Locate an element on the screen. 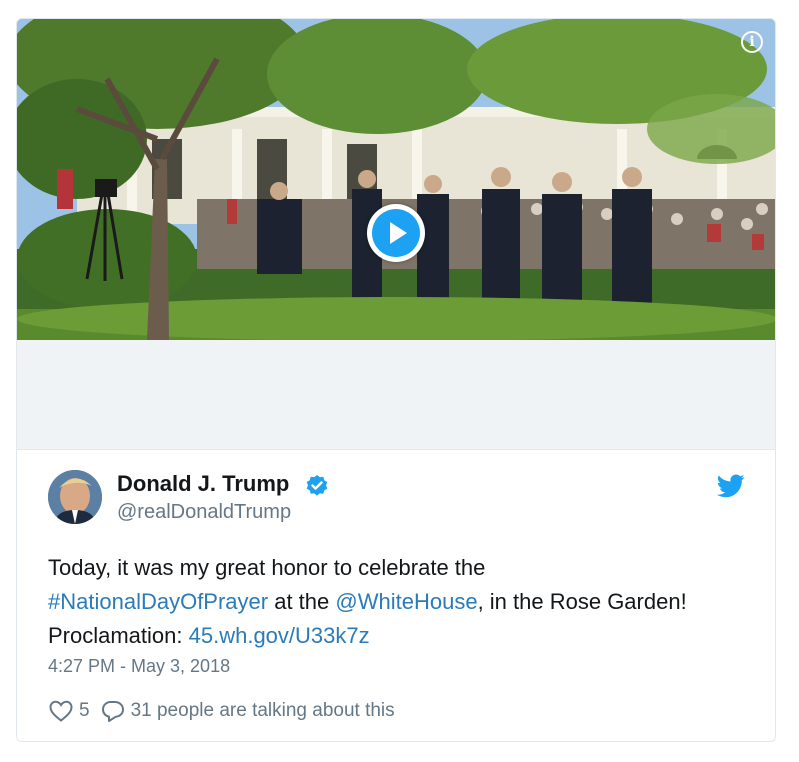  hashtag-link: #NationalDayOfPrayer is located at coordinates (158, 601).